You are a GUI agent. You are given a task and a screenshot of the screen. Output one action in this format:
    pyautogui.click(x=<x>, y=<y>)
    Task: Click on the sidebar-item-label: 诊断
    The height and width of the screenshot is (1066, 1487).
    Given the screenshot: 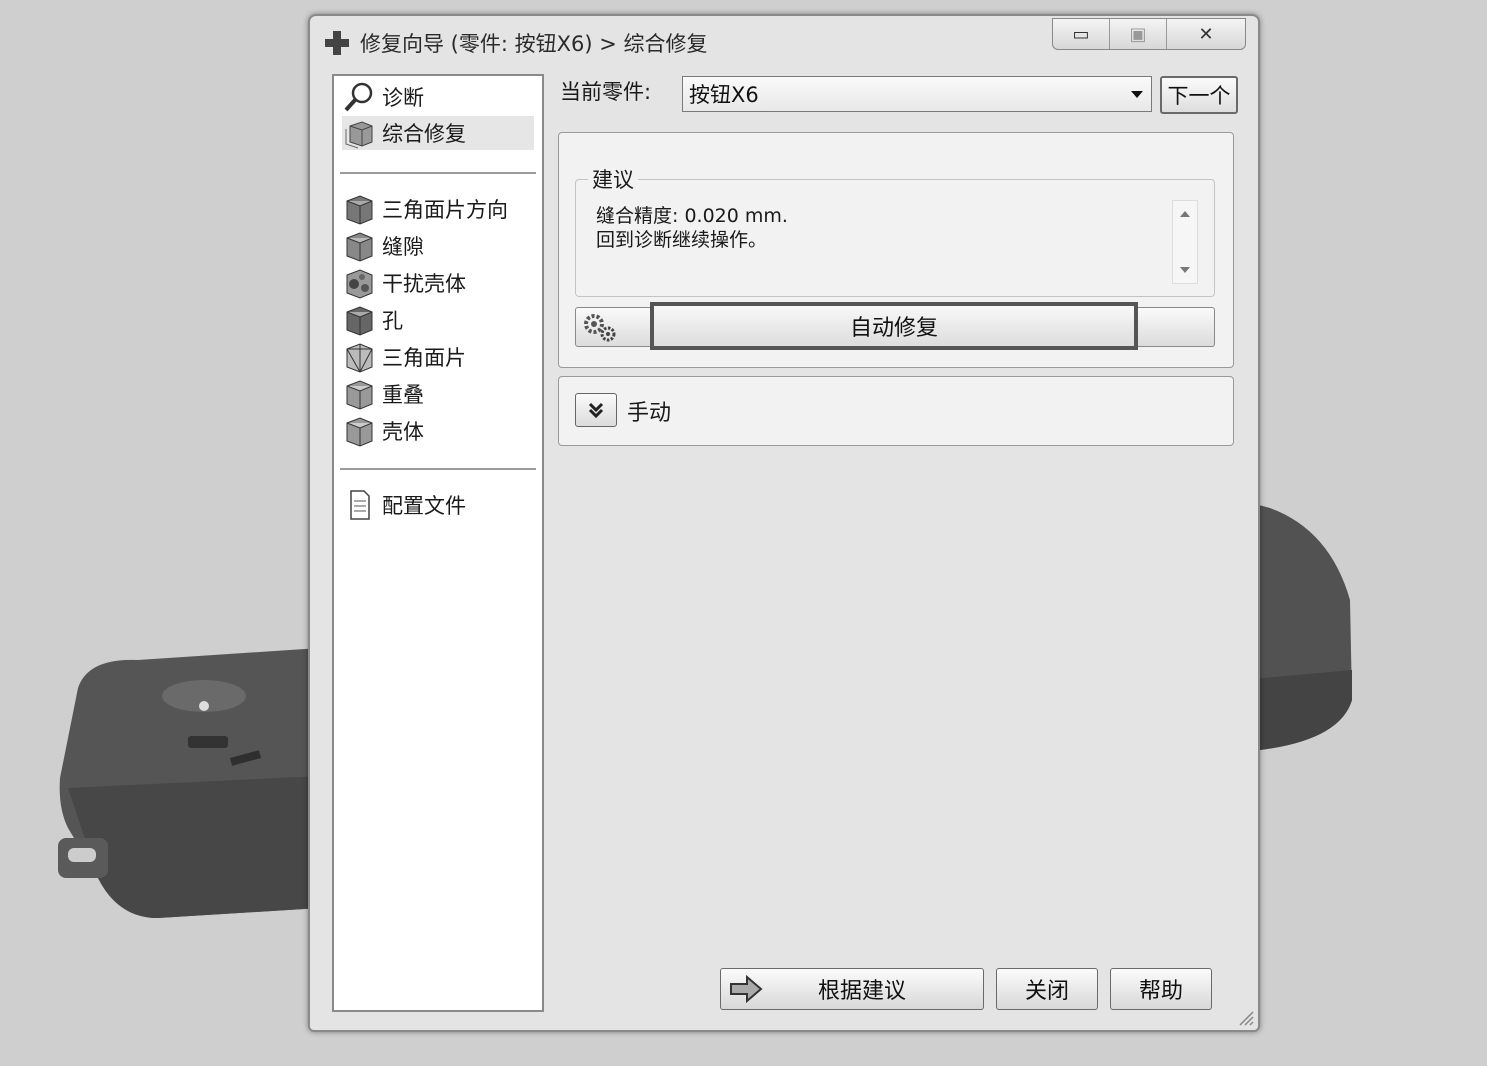 What is the action you would take?
    pyautogui.click(x=403, y=98)
    